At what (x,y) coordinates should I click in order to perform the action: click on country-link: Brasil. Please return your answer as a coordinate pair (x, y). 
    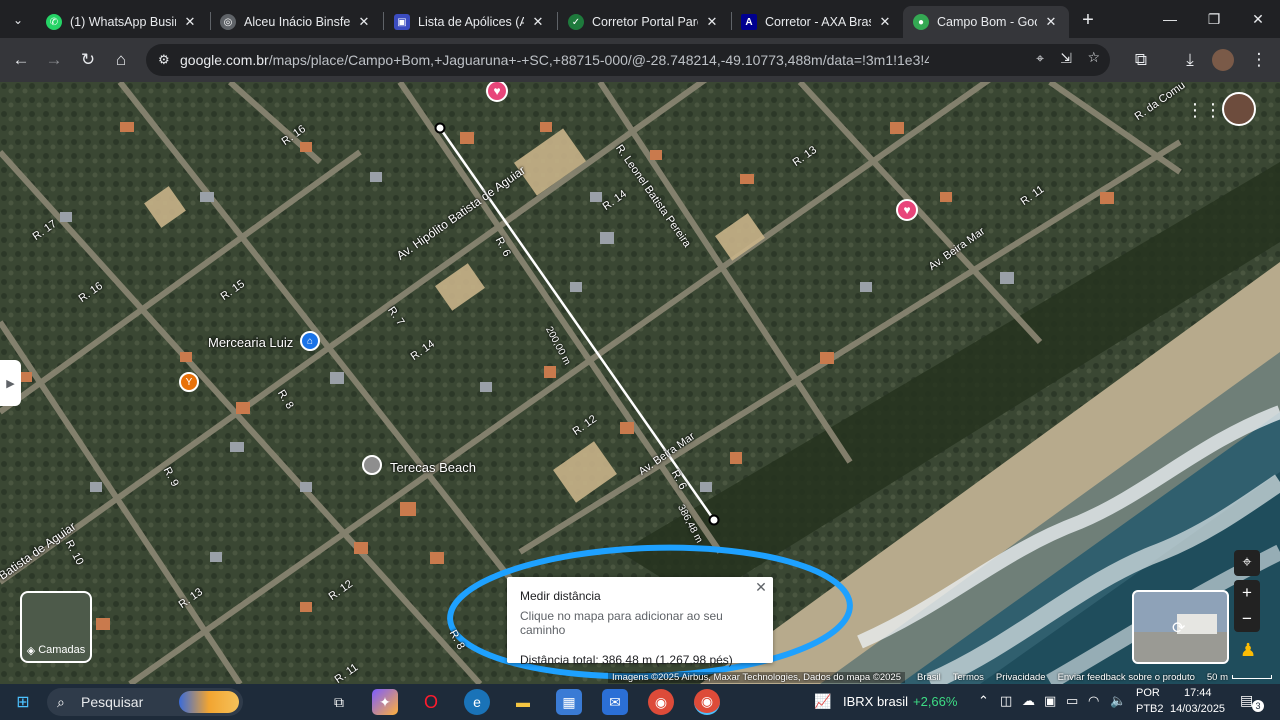
    Looking at the image, I should click on (929, 677).